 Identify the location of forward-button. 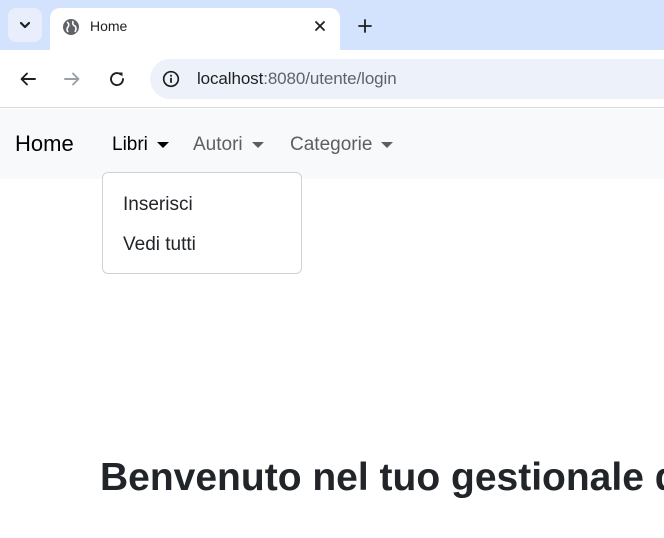
(72, 79).